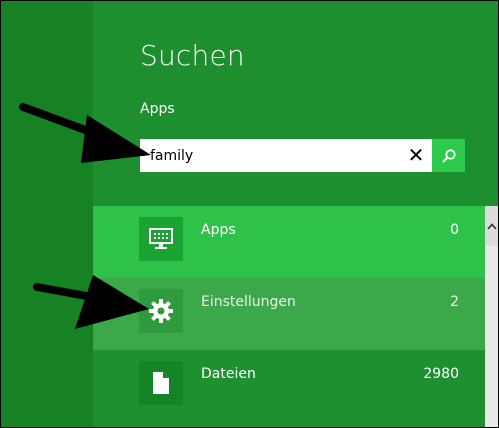 The width and height of the screenshot is (499, 428). I want to click on search-button, so click(448, 155).